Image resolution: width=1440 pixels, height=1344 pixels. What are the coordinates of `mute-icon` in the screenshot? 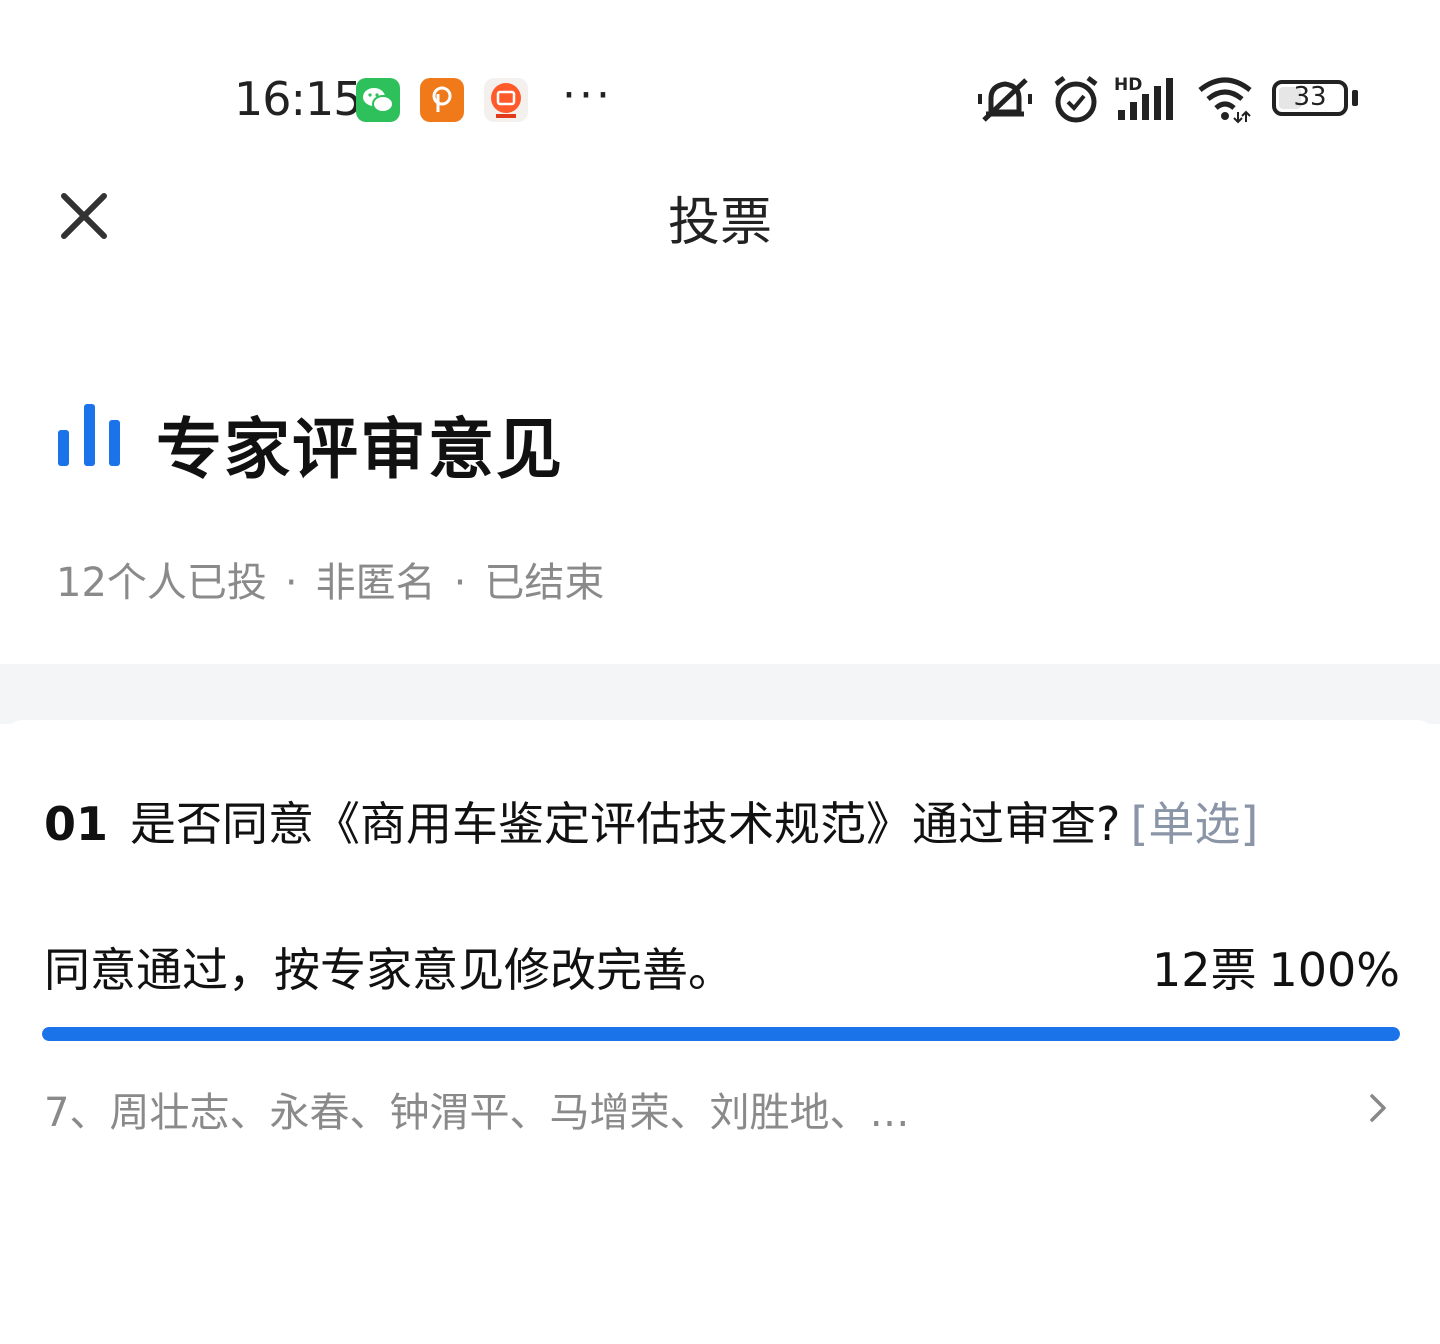 It's located at (1005, 100).